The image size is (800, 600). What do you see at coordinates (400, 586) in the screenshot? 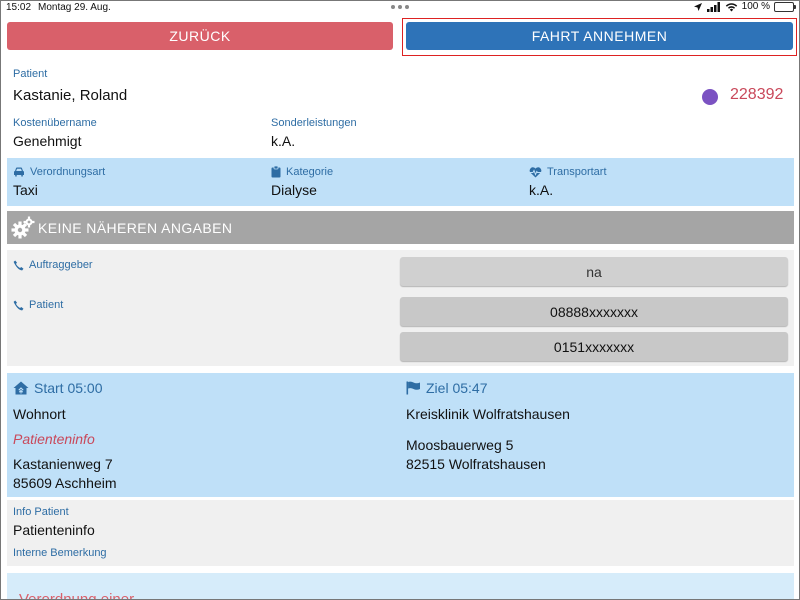
I see `prescription-note-band: Verordnung einer` at bounding box center [400, 586].